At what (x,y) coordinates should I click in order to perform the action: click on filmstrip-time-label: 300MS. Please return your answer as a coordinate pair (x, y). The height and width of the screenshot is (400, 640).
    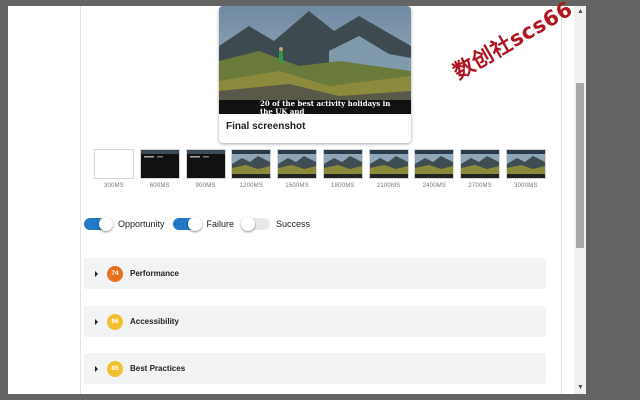
    Looking at the image, I should click on (113, 186).